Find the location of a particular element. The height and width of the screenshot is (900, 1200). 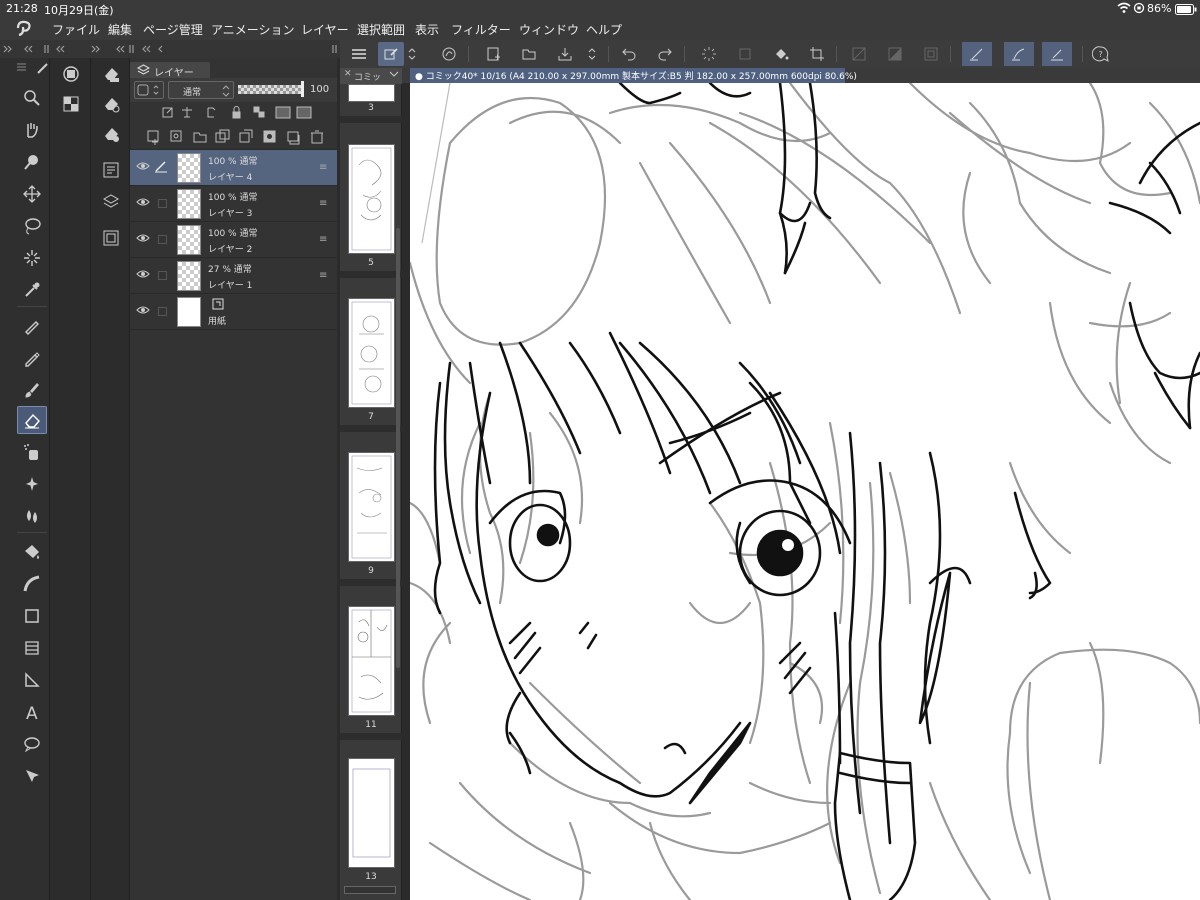

pen-tool-icon is located at coordinates (32, 326).